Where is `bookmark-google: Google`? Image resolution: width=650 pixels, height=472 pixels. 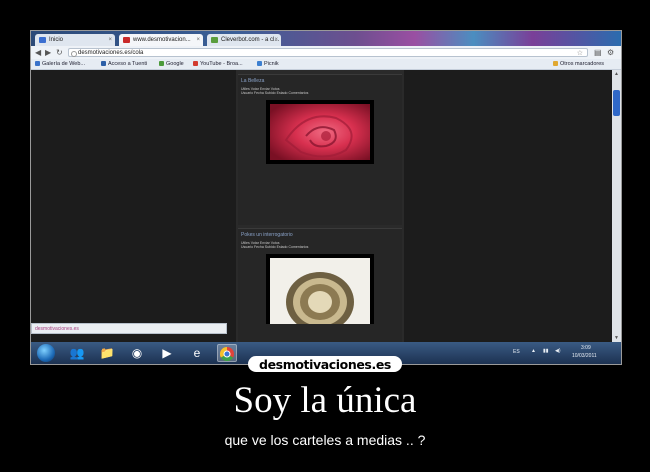 bookmark-google: Google is located at coordinates (171, 64).